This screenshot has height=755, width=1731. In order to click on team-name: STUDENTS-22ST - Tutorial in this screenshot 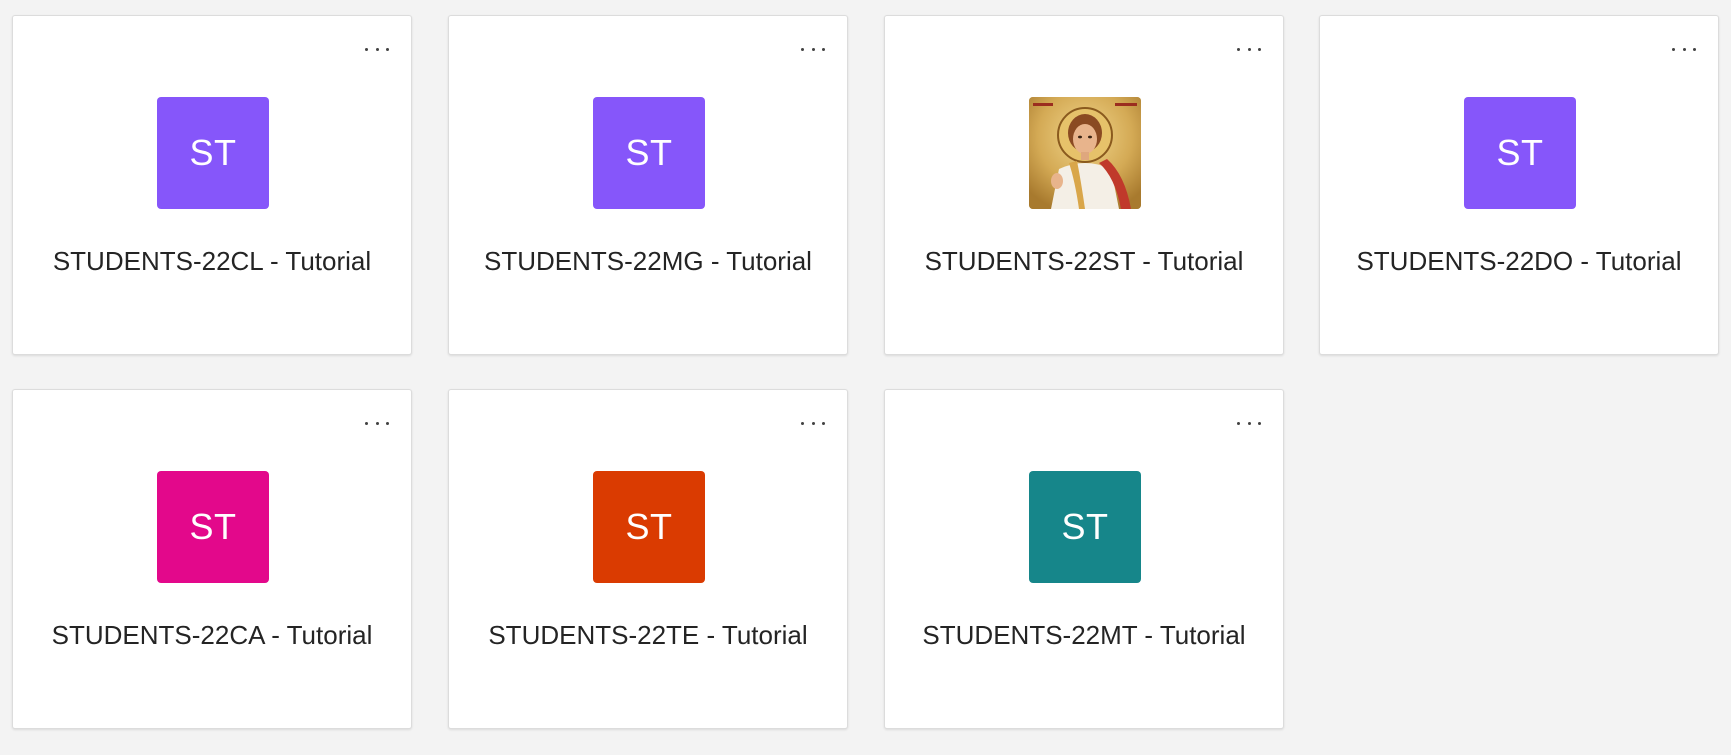, I will do `click(1084, 261)`.